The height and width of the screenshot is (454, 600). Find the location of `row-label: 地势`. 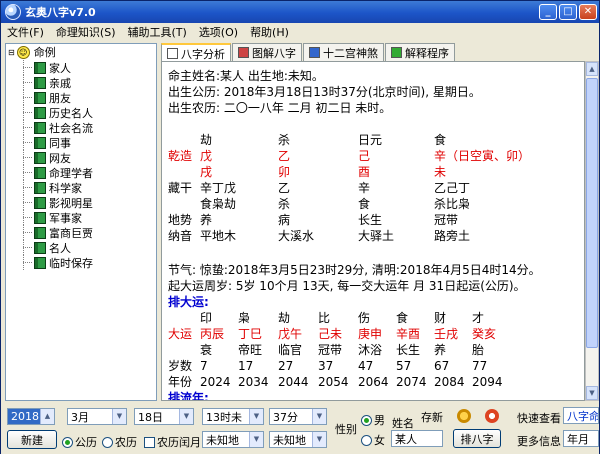

row-label: 地势 is located at coordinates (180, 220).